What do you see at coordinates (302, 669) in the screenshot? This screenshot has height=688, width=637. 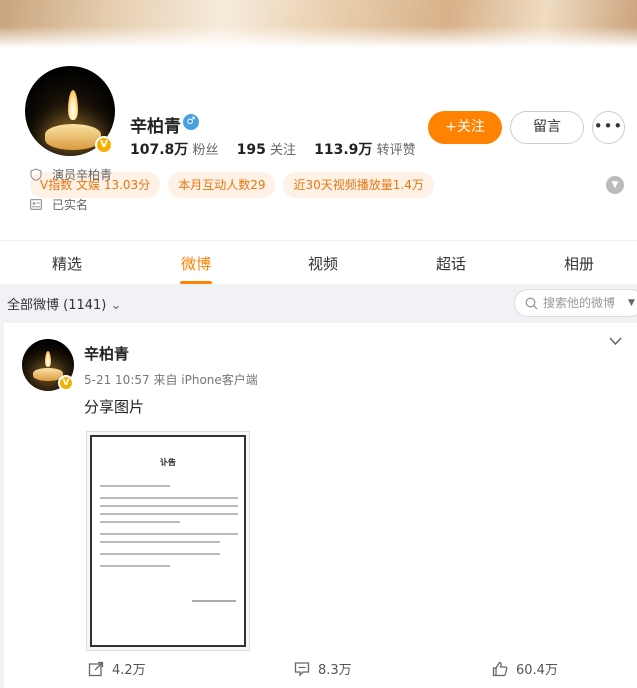 I see `comment-icon` at bounding box center [302, 669].